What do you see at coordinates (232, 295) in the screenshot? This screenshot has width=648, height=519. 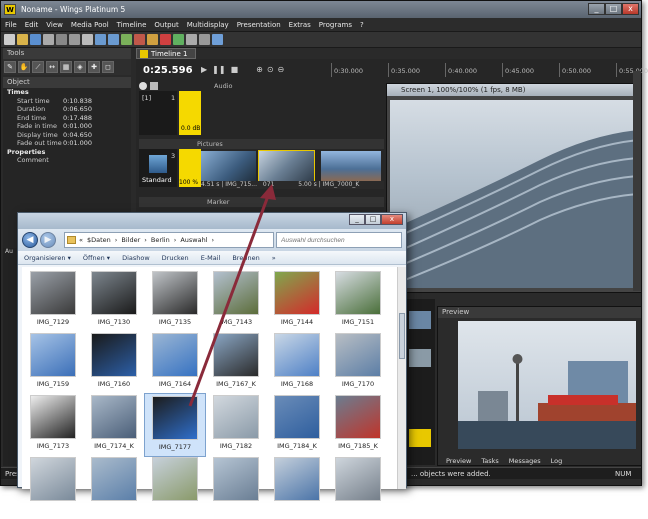 I see `drag-arrow` at bounding box center [232, 295].